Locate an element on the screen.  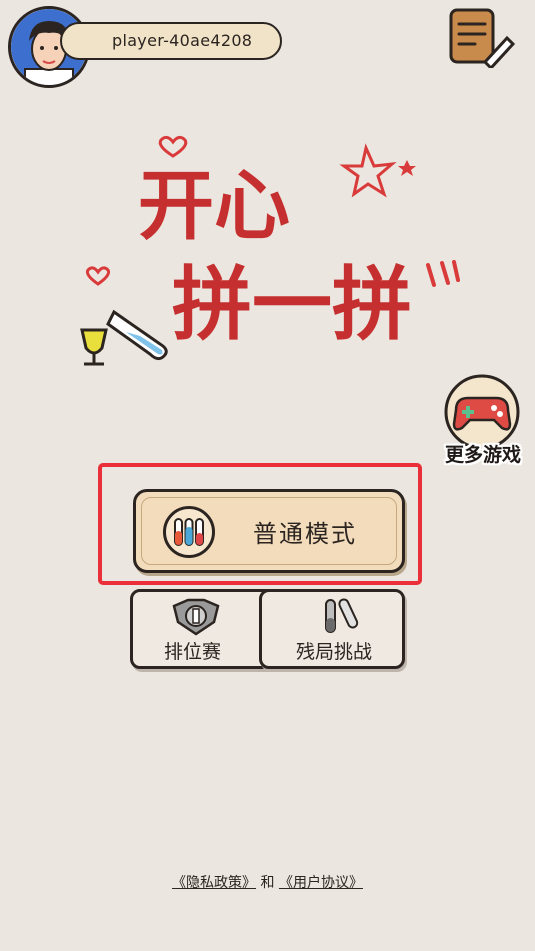
gamepad-icon is located at coordinates (482, 412).